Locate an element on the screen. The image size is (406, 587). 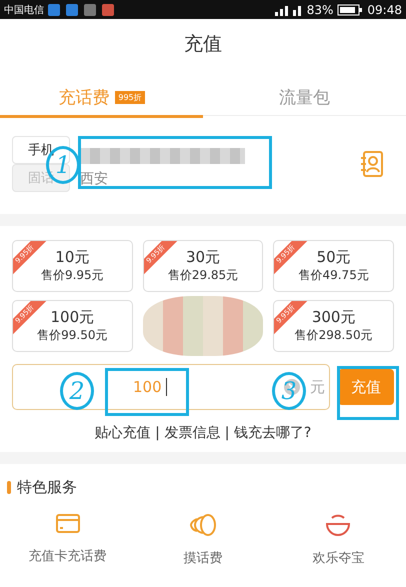
annotation-number: 3 is located at coordinates (289, 391).